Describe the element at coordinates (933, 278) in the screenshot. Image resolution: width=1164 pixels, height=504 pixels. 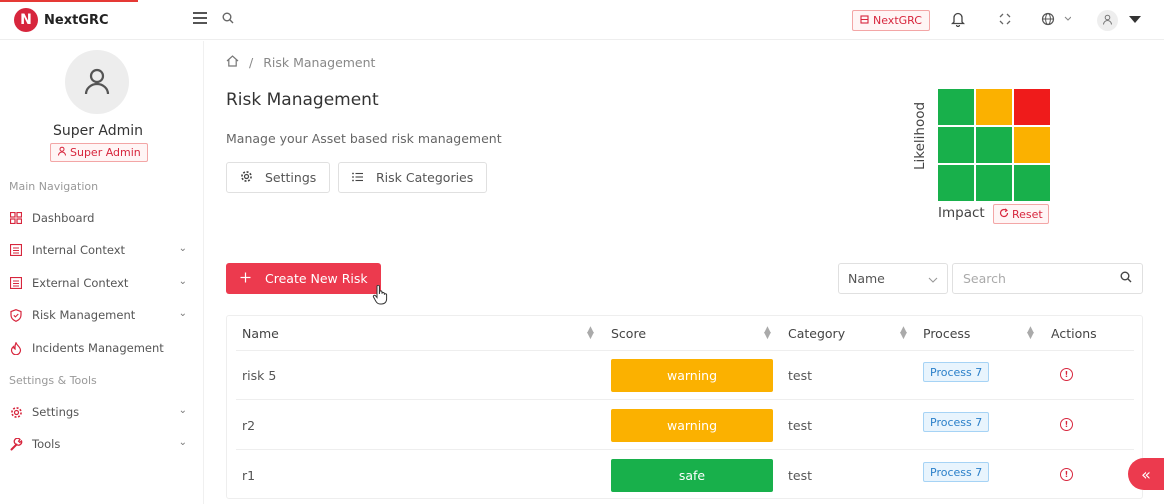
I see `chevron-down-icon` at that location.